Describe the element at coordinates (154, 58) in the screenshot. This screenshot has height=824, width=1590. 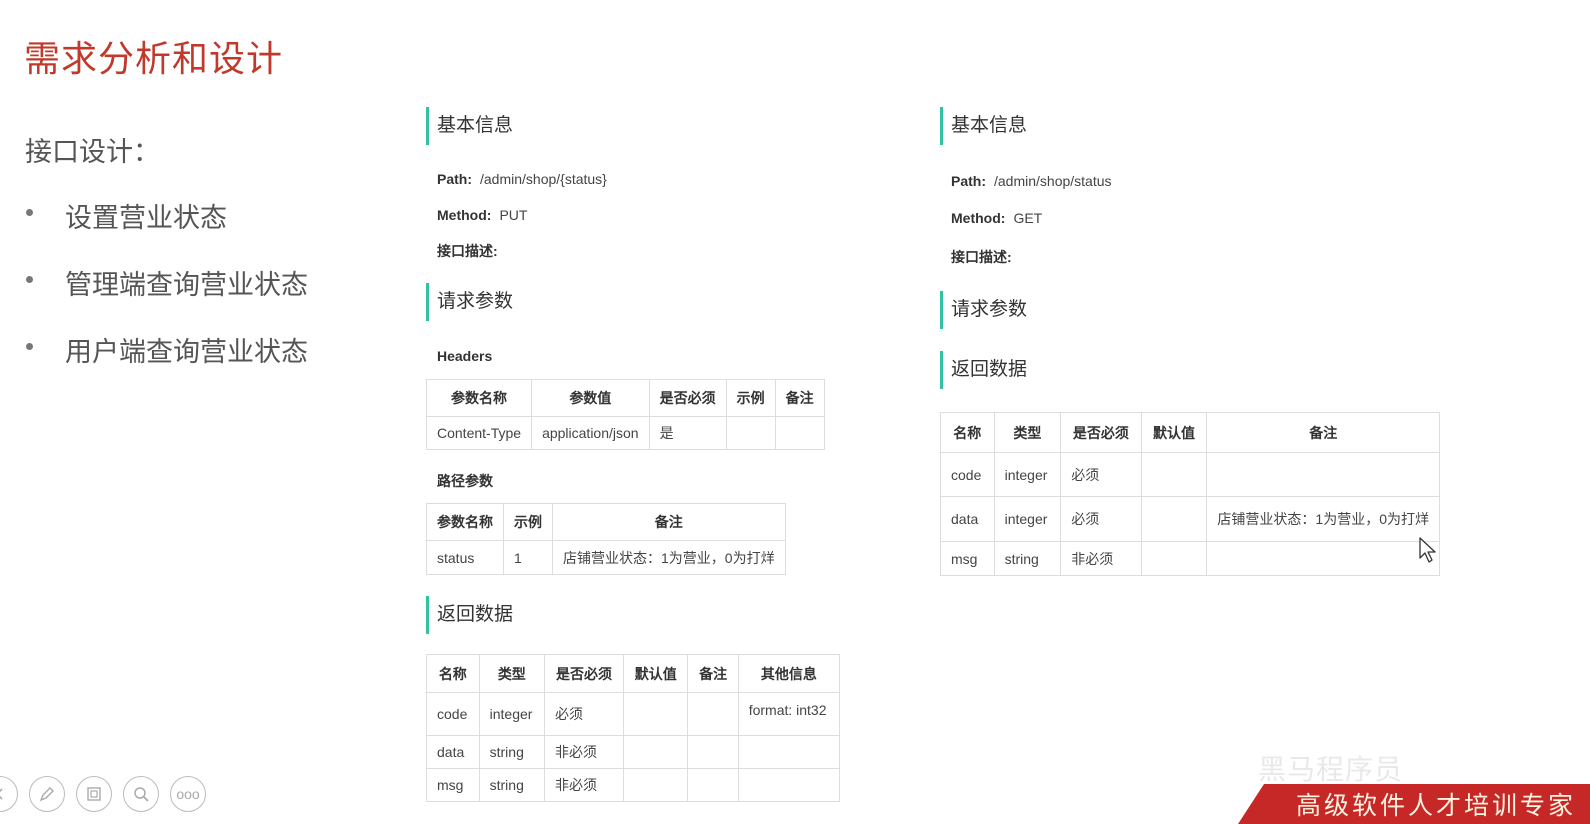
I see `slide-title: 需求分析和设计` at that location.